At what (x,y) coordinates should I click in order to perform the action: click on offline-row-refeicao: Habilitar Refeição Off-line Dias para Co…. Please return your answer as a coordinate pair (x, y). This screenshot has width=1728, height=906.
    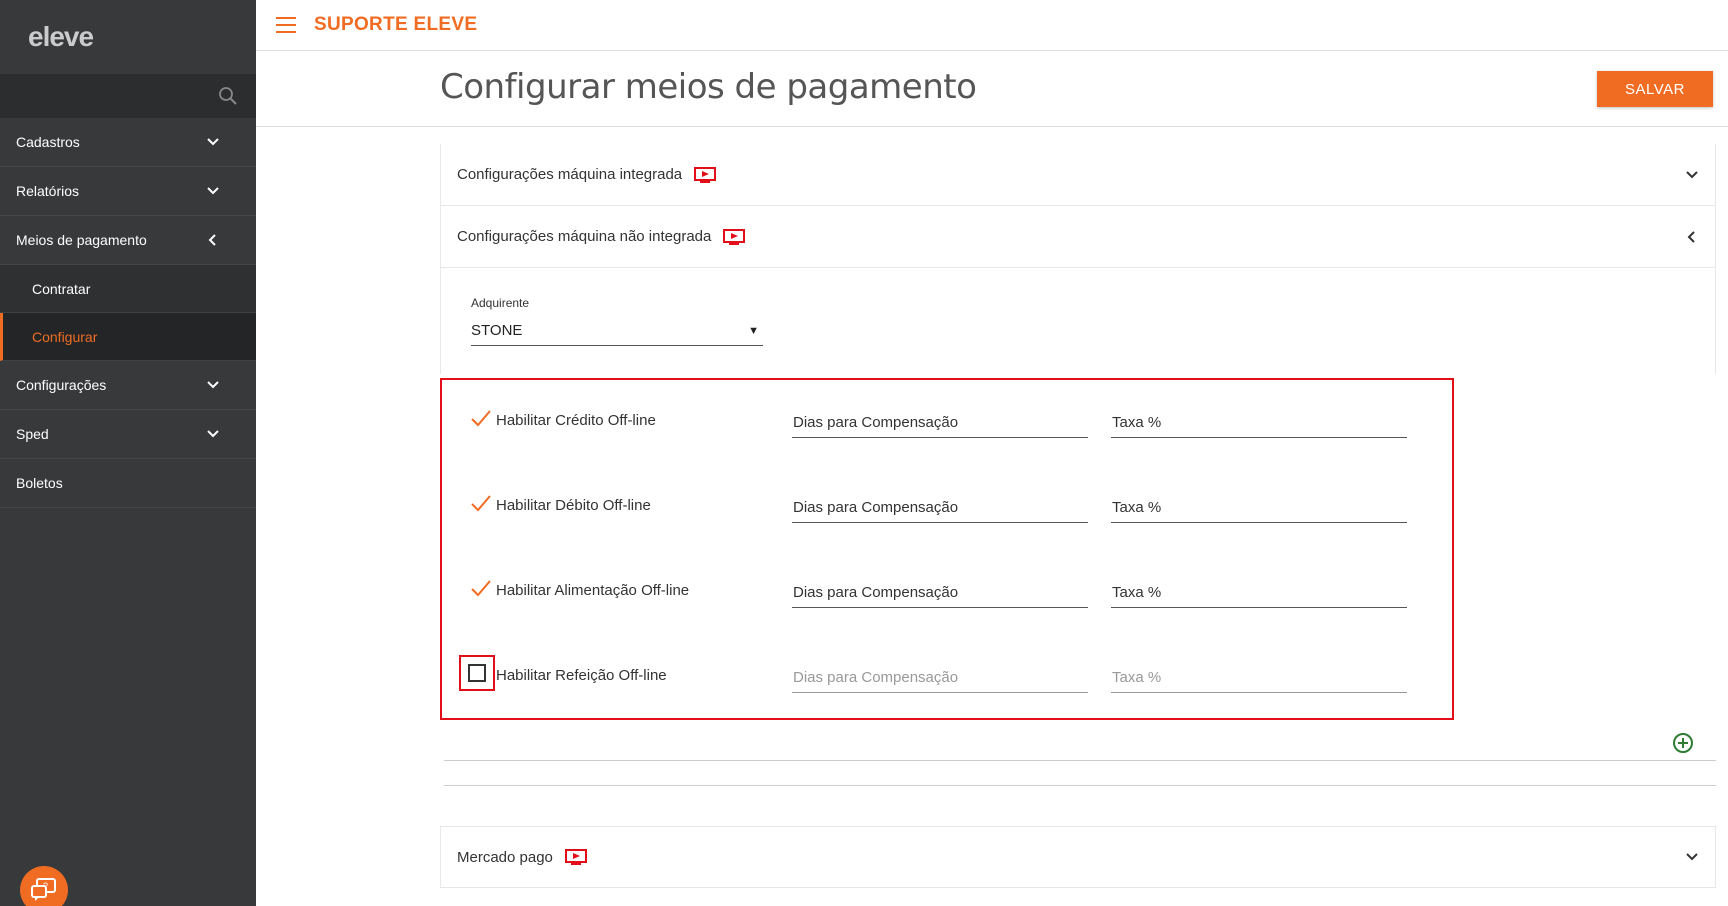
    Looking at the image, I should click on (952, 673).